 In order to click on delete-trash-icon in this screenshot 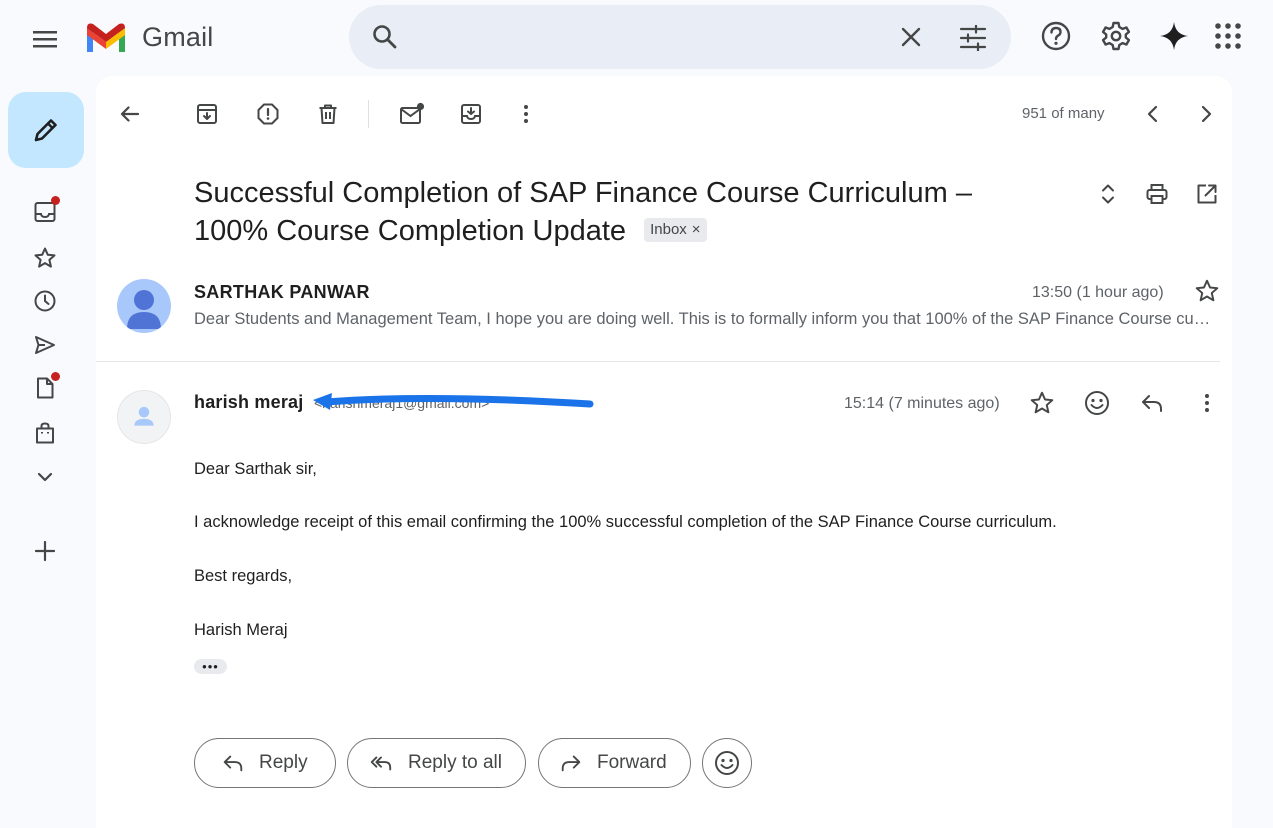, I will do `click(328, 114)`.